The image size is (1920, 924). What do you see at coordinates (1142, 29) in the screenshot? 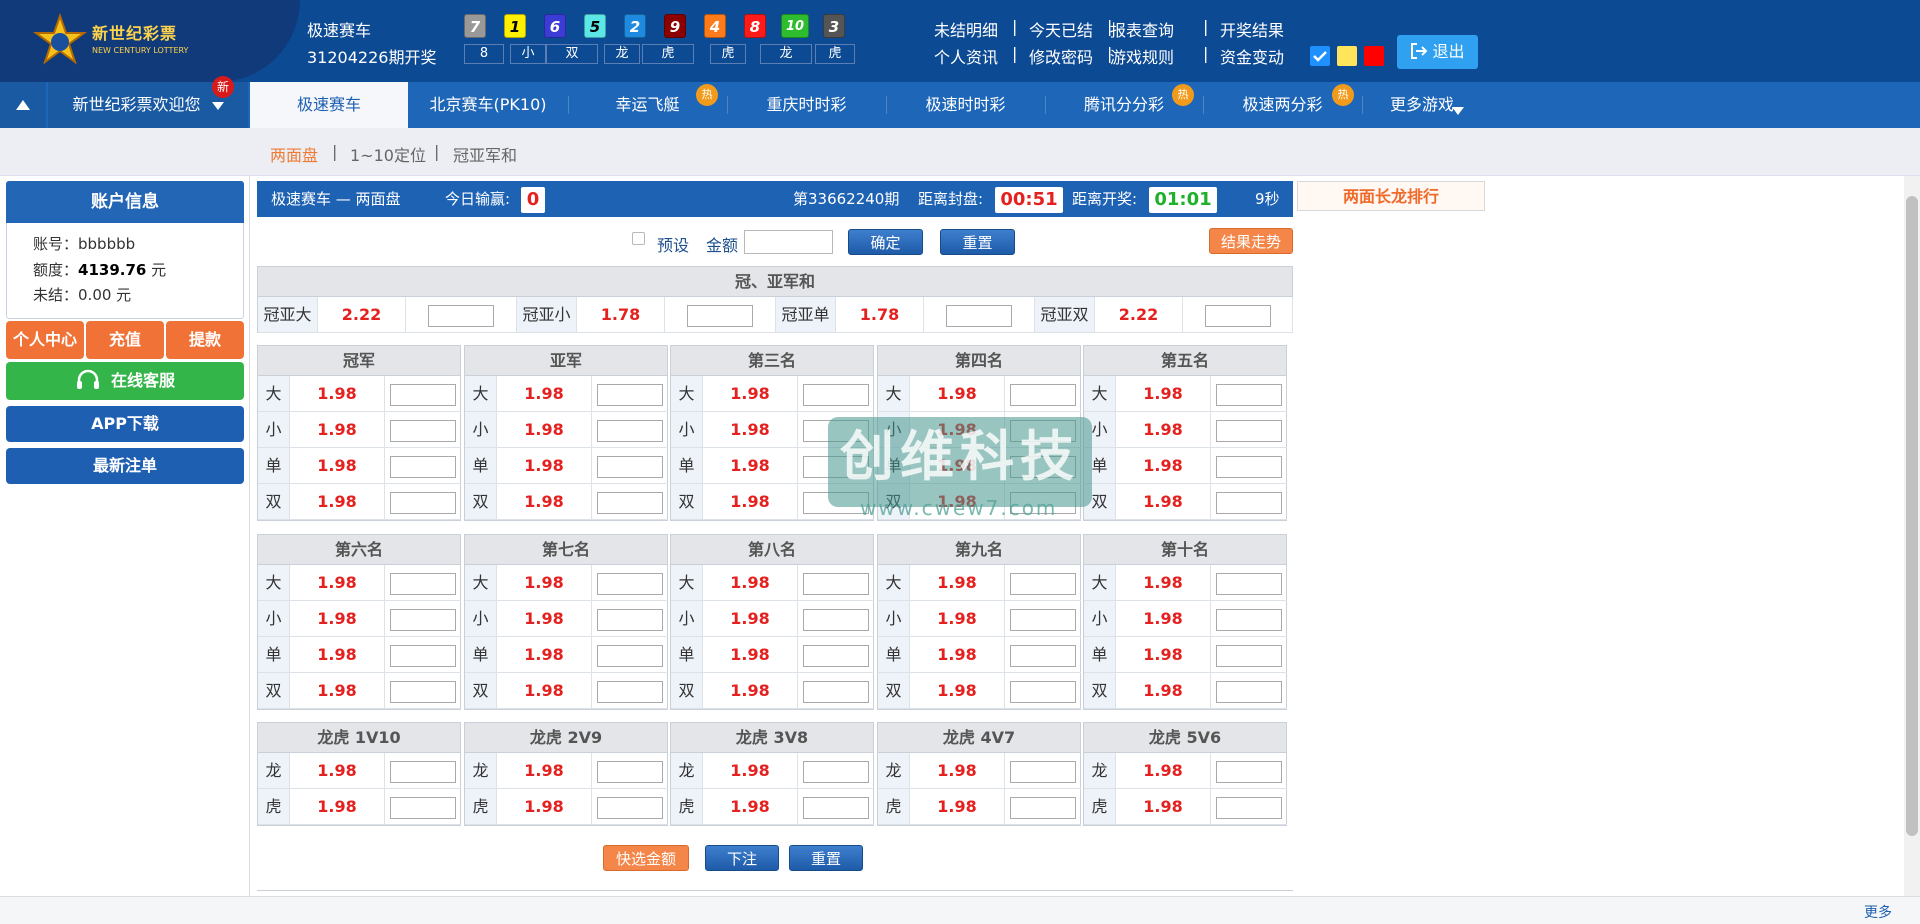
I see `top-link-1-2: 报表查询` at bounding box center [1142, 29].